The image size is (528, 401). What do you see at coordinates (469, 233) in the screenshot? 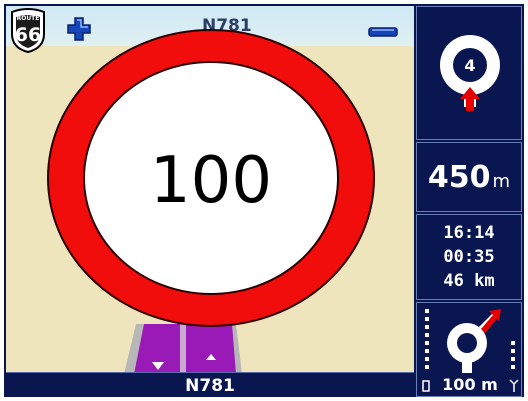
I see `current-time: 16:14` at bounding box center [469, 233].